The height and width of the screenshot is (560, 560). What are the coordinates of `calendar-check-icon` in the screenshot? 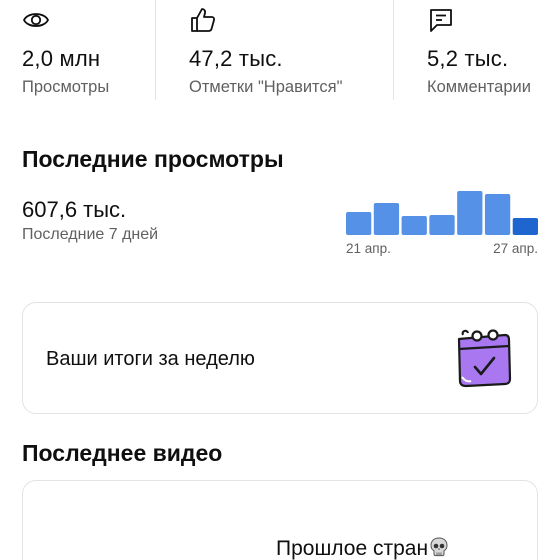 It's located at (484, 359).